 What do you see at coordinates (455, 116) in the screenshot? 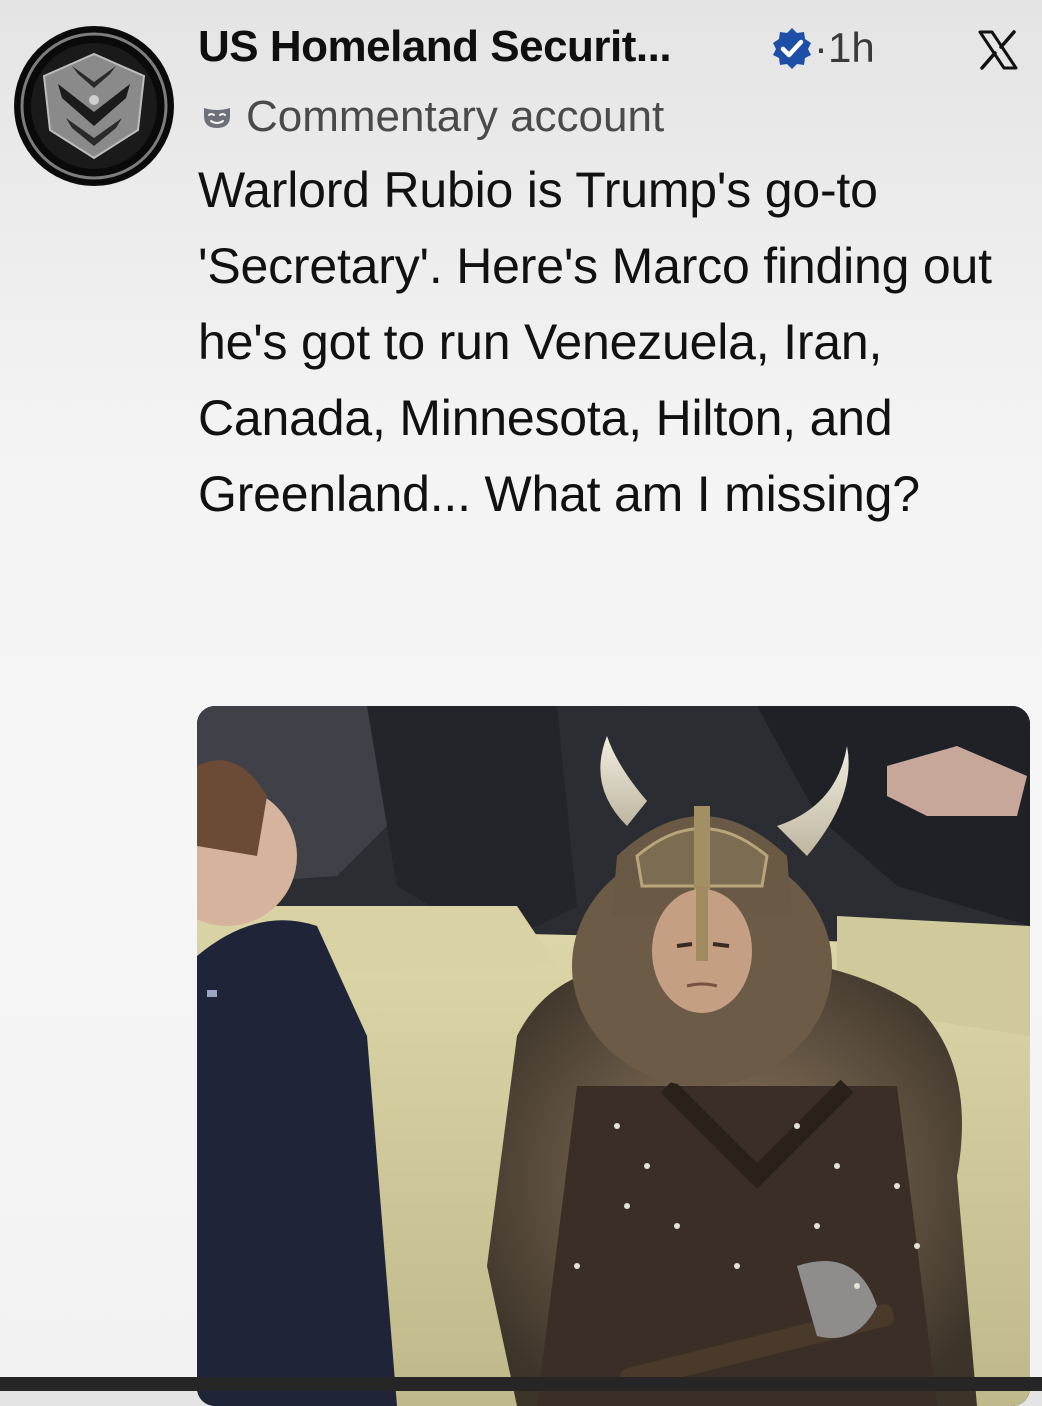
I see `commentary-label: Commentary account` at bounding box center [455, 116].